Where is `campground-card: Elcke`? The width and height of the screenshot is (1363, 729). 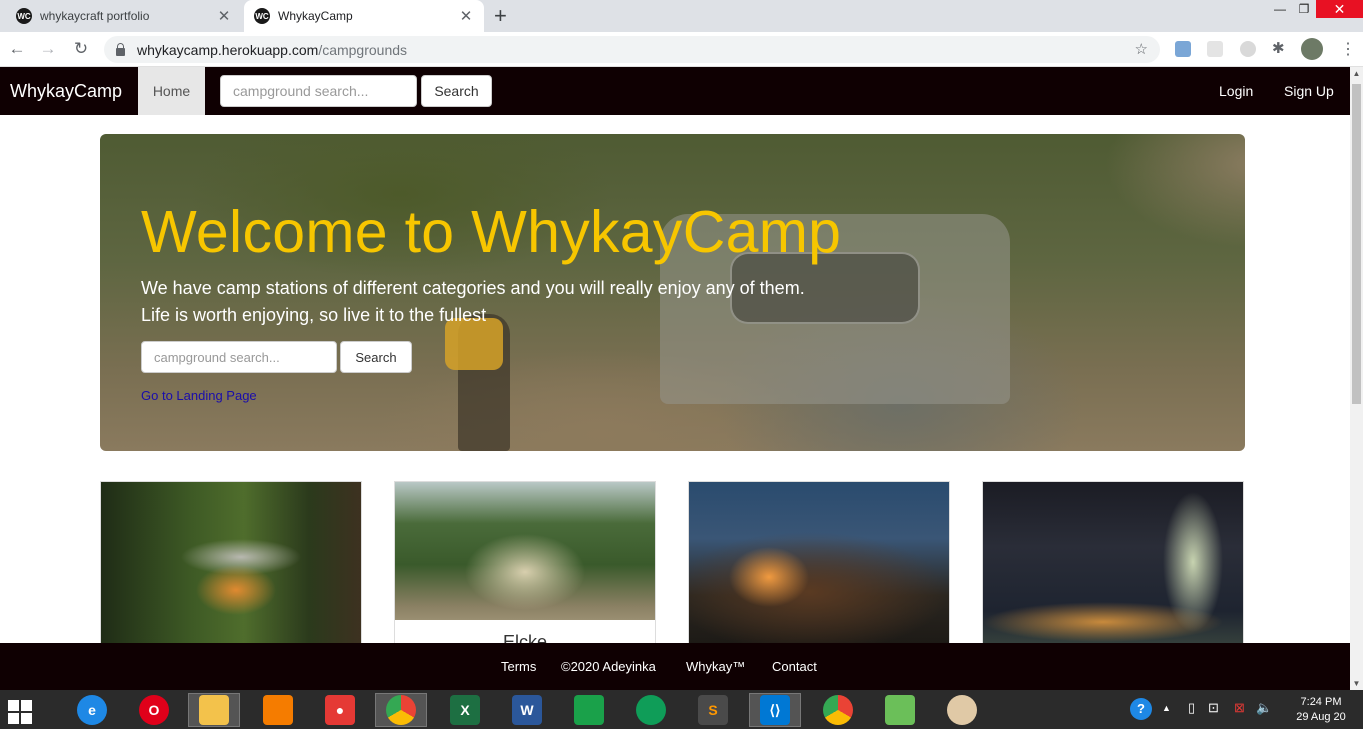 campground-card: Elcke is located at coordinates (525, 566).